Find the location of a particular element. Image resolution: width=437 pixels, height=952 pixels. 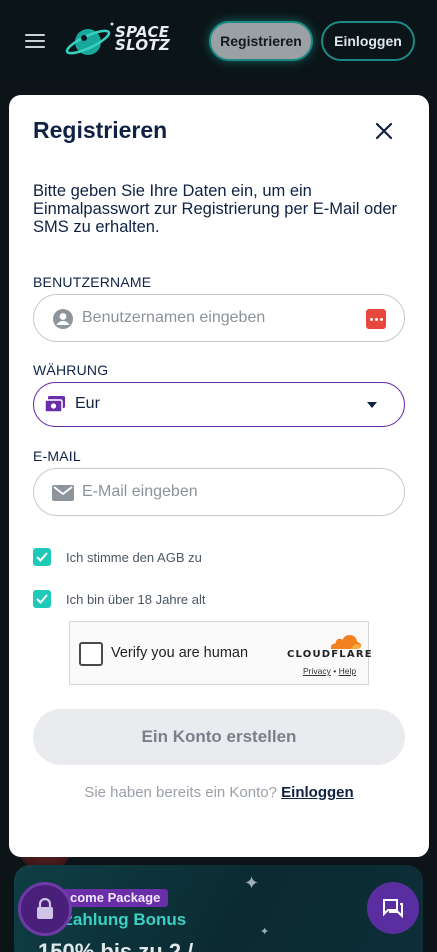

lock-button is located at coordinates (45, 909).